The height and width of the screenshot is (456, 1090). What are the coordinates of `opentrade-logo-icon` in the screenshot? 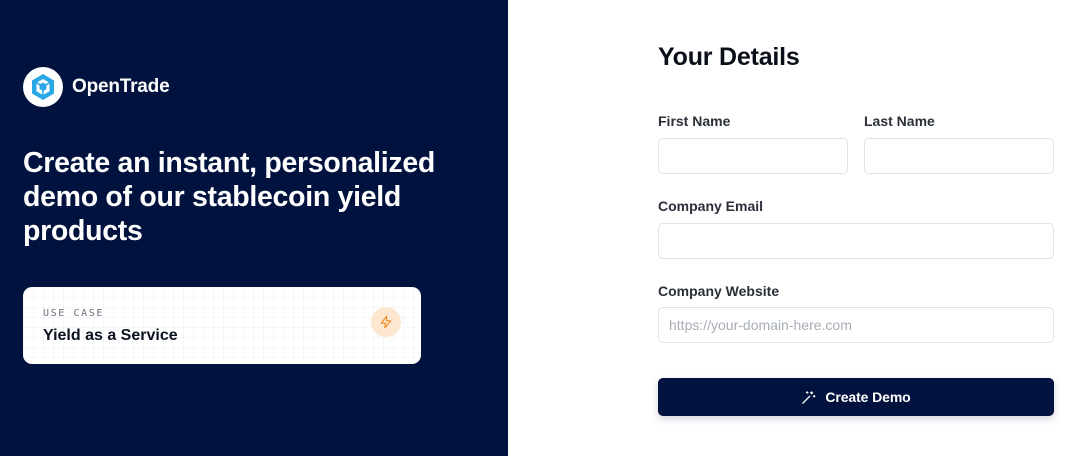 It's located at (43, 87).